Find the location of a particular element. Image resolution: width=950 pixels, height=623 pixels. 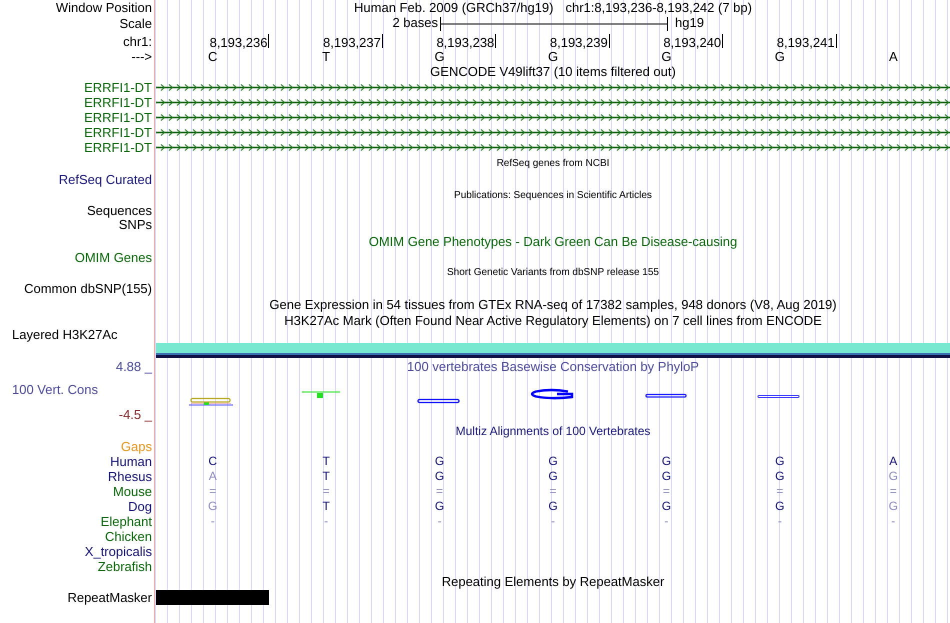

ruler-label: 8,193,240 is located at coordinates (692, 43).